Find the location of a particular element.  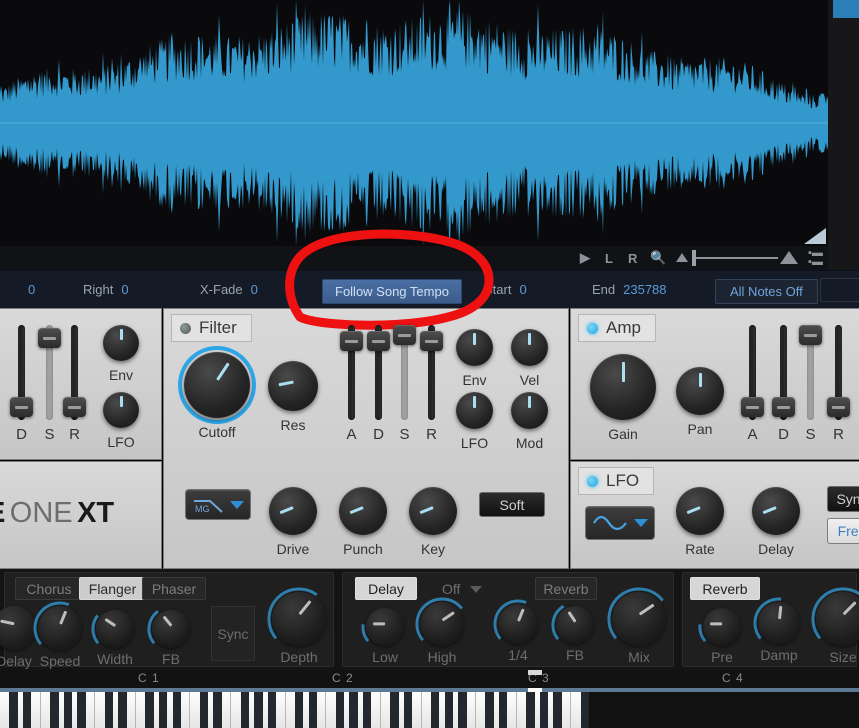

delay-sync-mode-selector: Off is located at coordinates (462, 589).